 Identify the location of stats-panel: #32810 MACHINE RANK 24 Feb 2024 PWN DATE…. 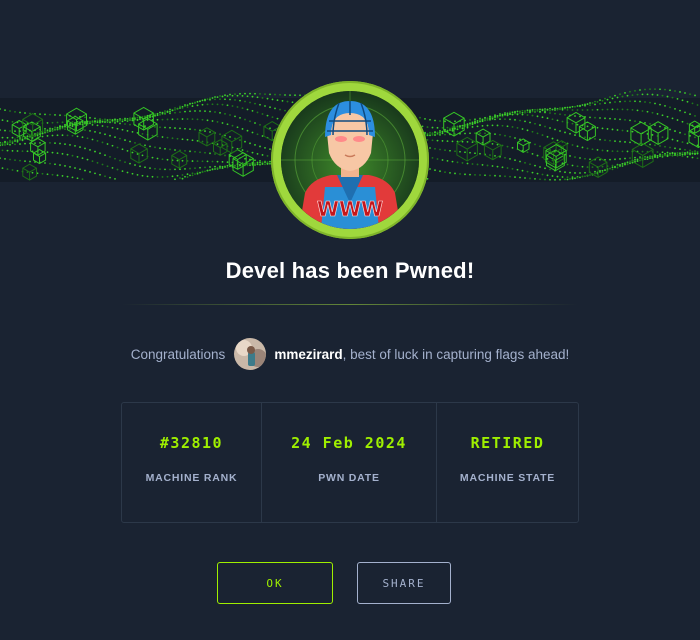
(350, 462).